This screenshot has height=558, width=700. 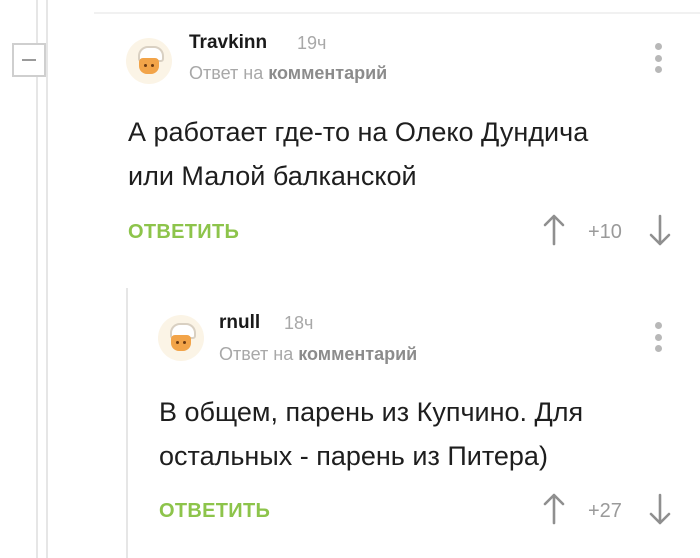 I want to click on comment-text-line: остальных - парень из Питера), so click(x=353, y=456).